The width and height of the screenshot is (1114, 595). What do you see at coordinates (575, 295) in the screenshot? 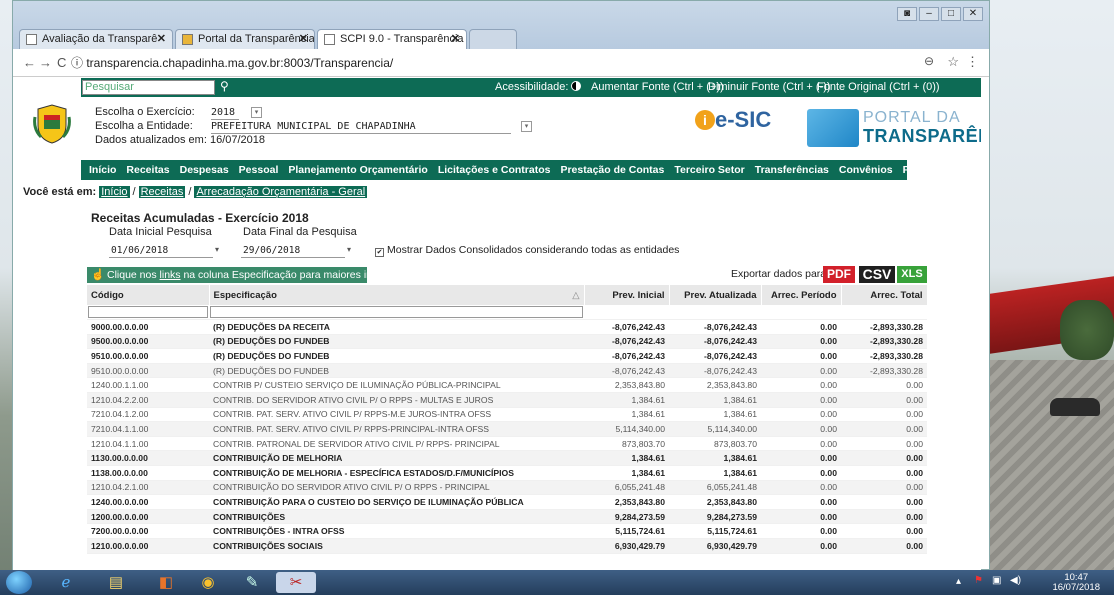
I see `sort-triangle-icon: △` at bounding box center [575, 295].